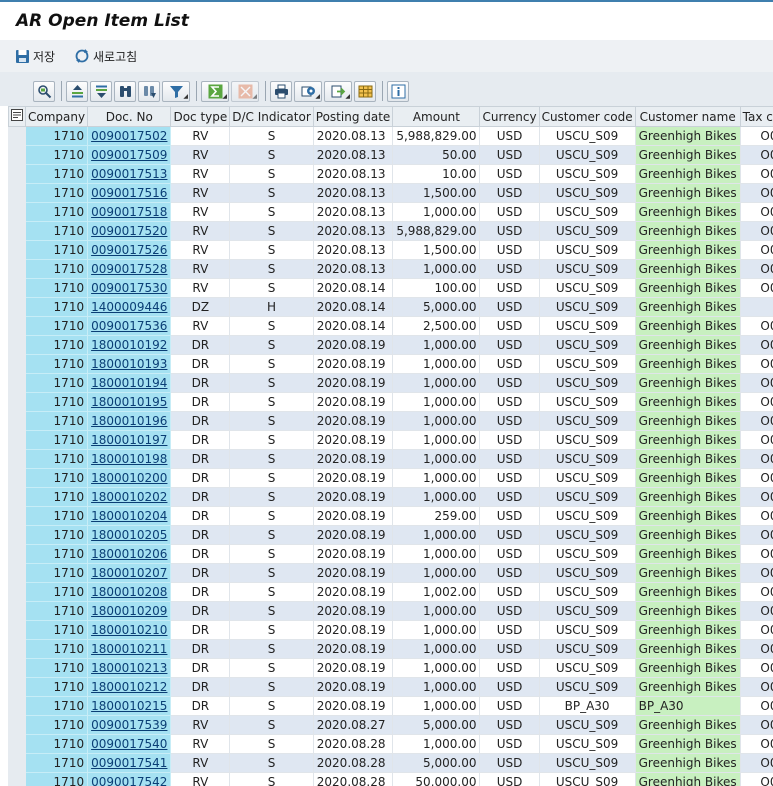 The width and height of the screenshot is (773, 786). I want to click on find-next-button, so click(149, 91).